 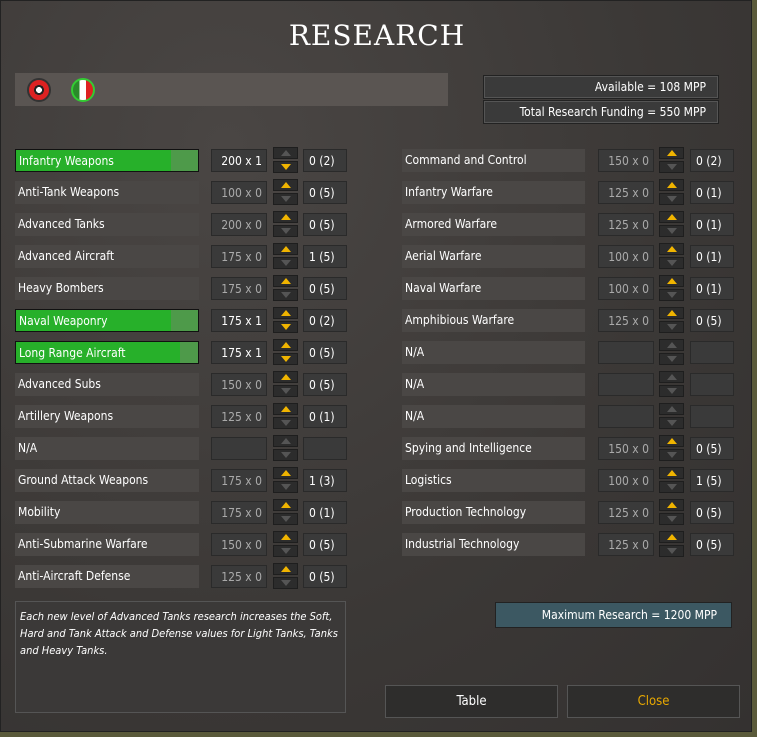 I want to click on tech-label: Advanced Aircraft, so click(x=107, y=256).